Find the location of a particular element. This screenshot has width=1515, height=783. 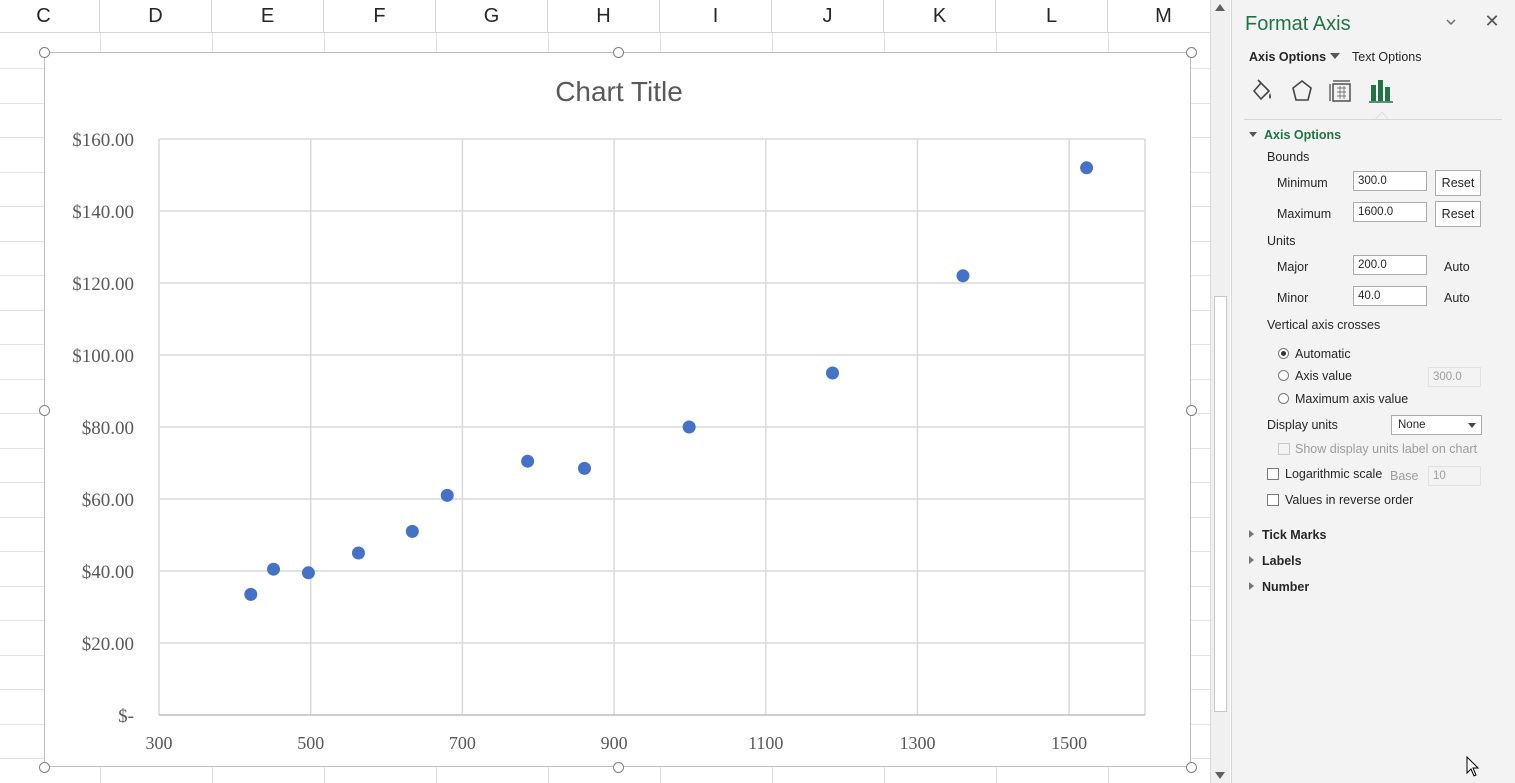

y-tick-label: $60.00 is located at coordinates (108, 500).